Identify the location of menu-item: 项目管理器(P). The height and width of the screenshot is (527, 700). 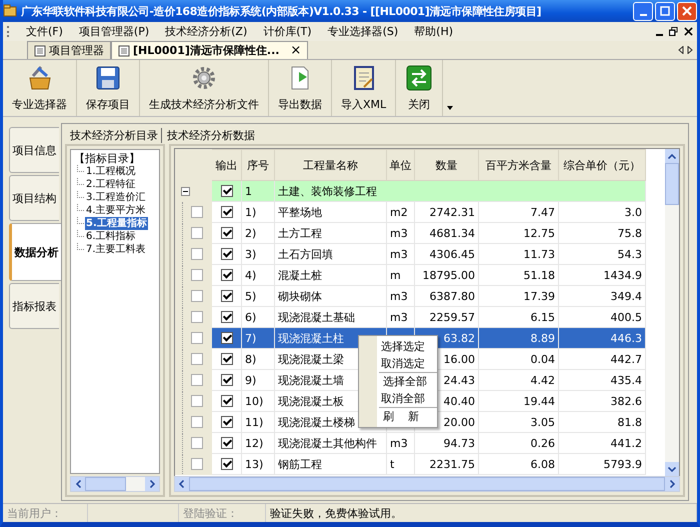
(114, 31).